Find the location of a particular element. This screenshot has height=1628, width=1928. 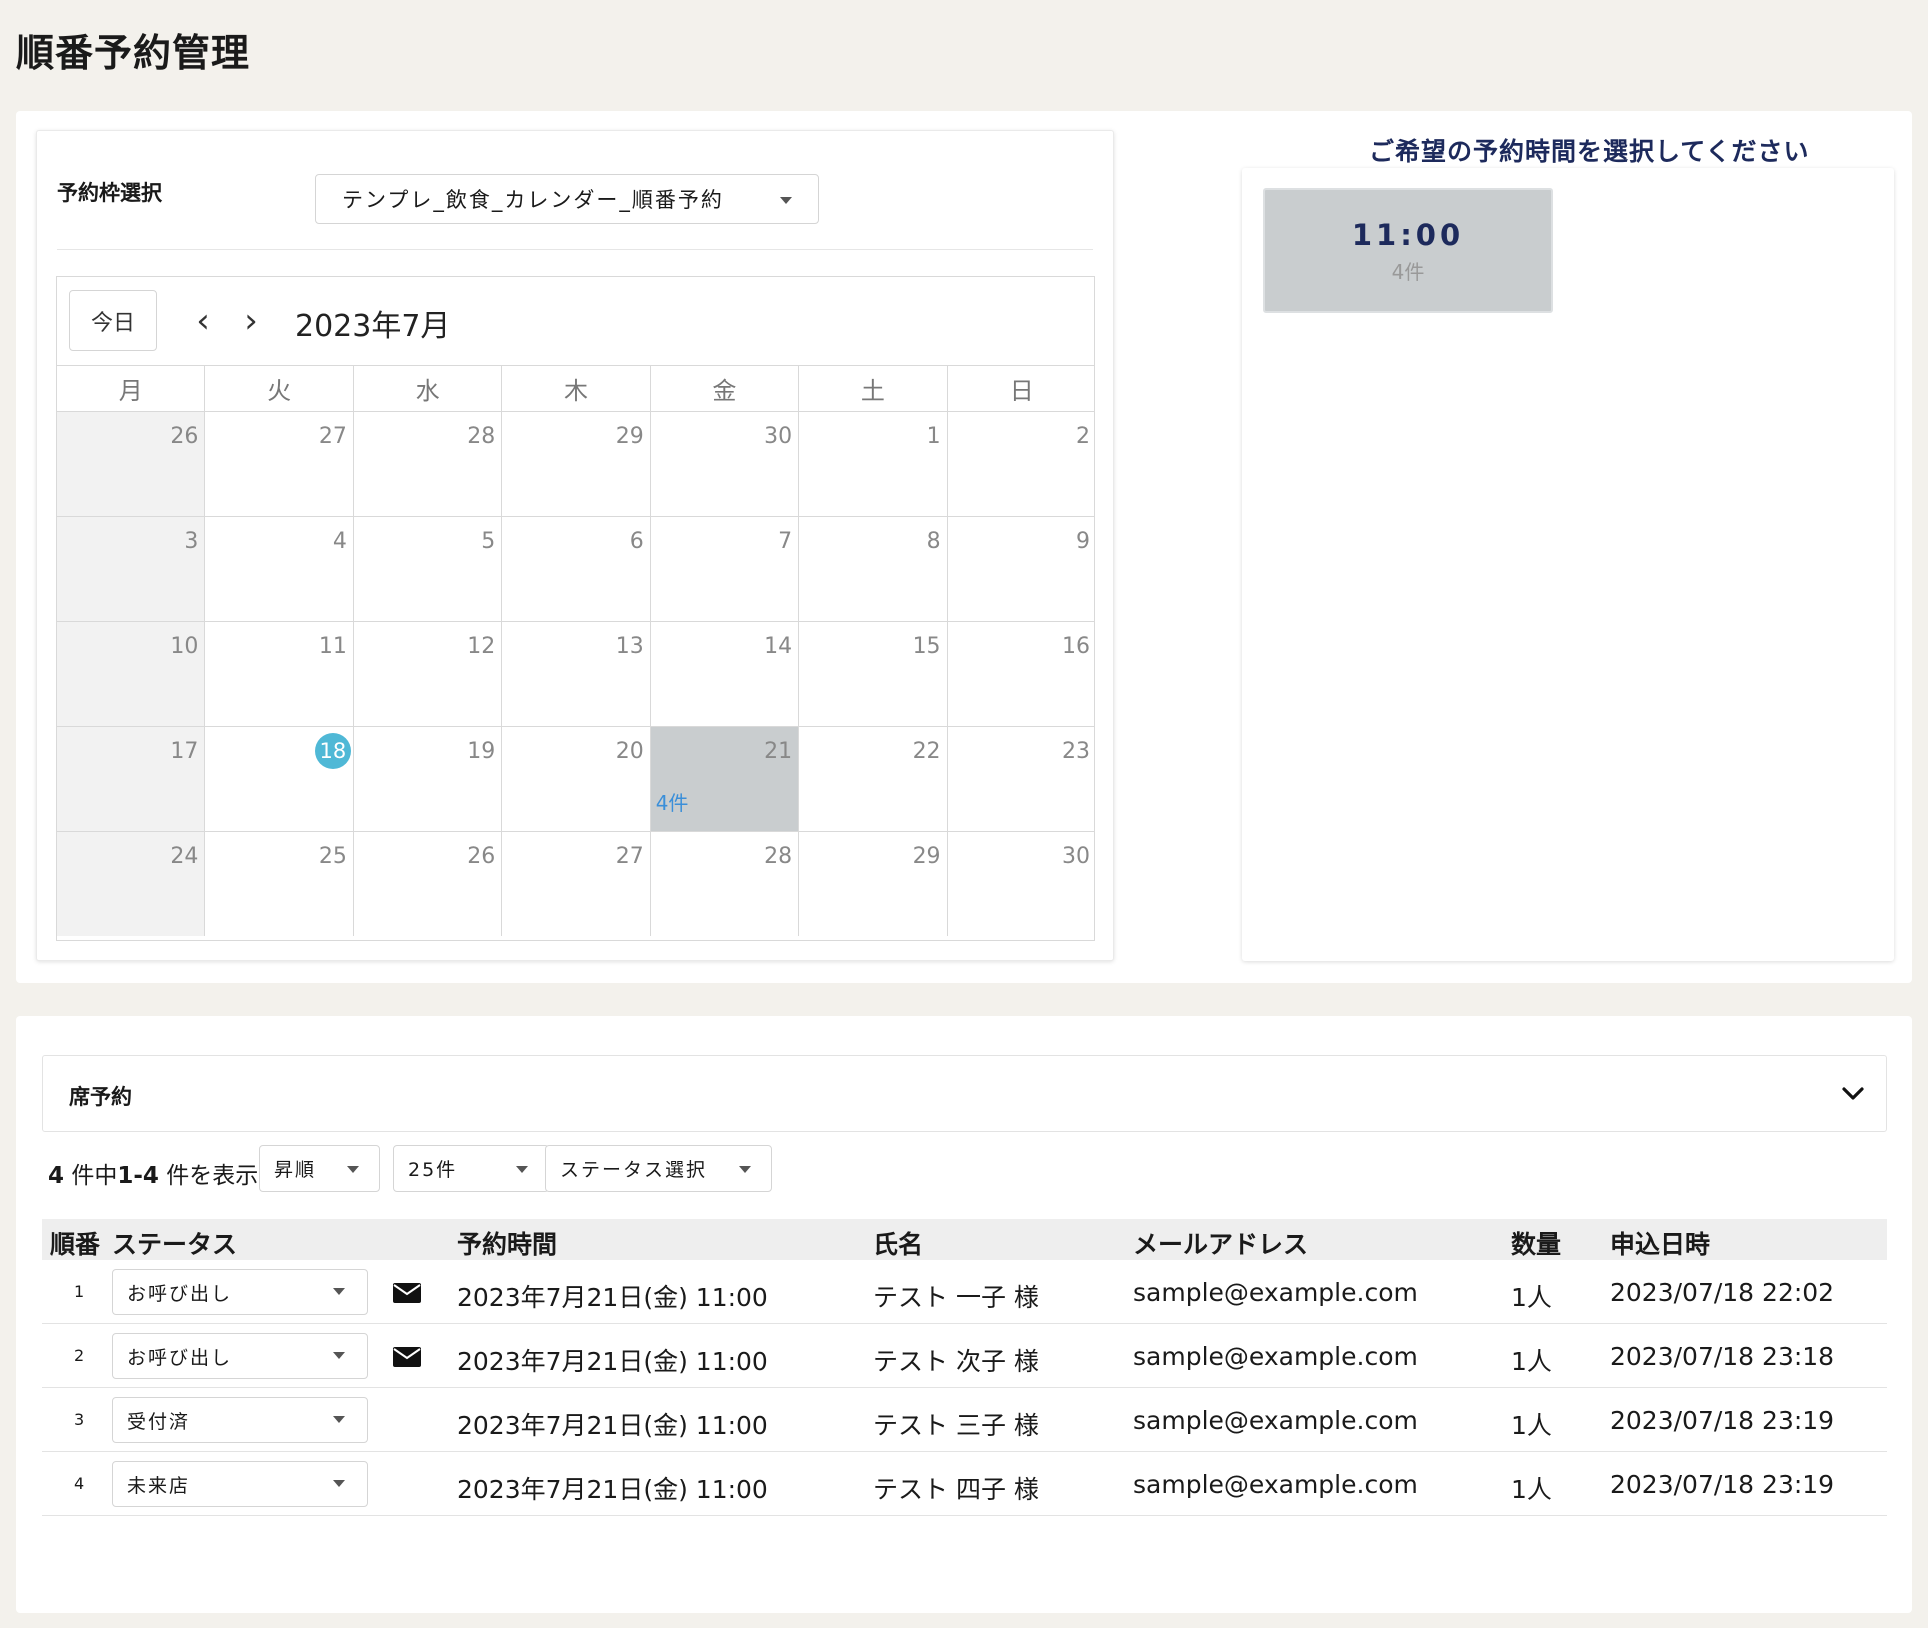

row-no: 4 is located at coordinates (79, 1483).